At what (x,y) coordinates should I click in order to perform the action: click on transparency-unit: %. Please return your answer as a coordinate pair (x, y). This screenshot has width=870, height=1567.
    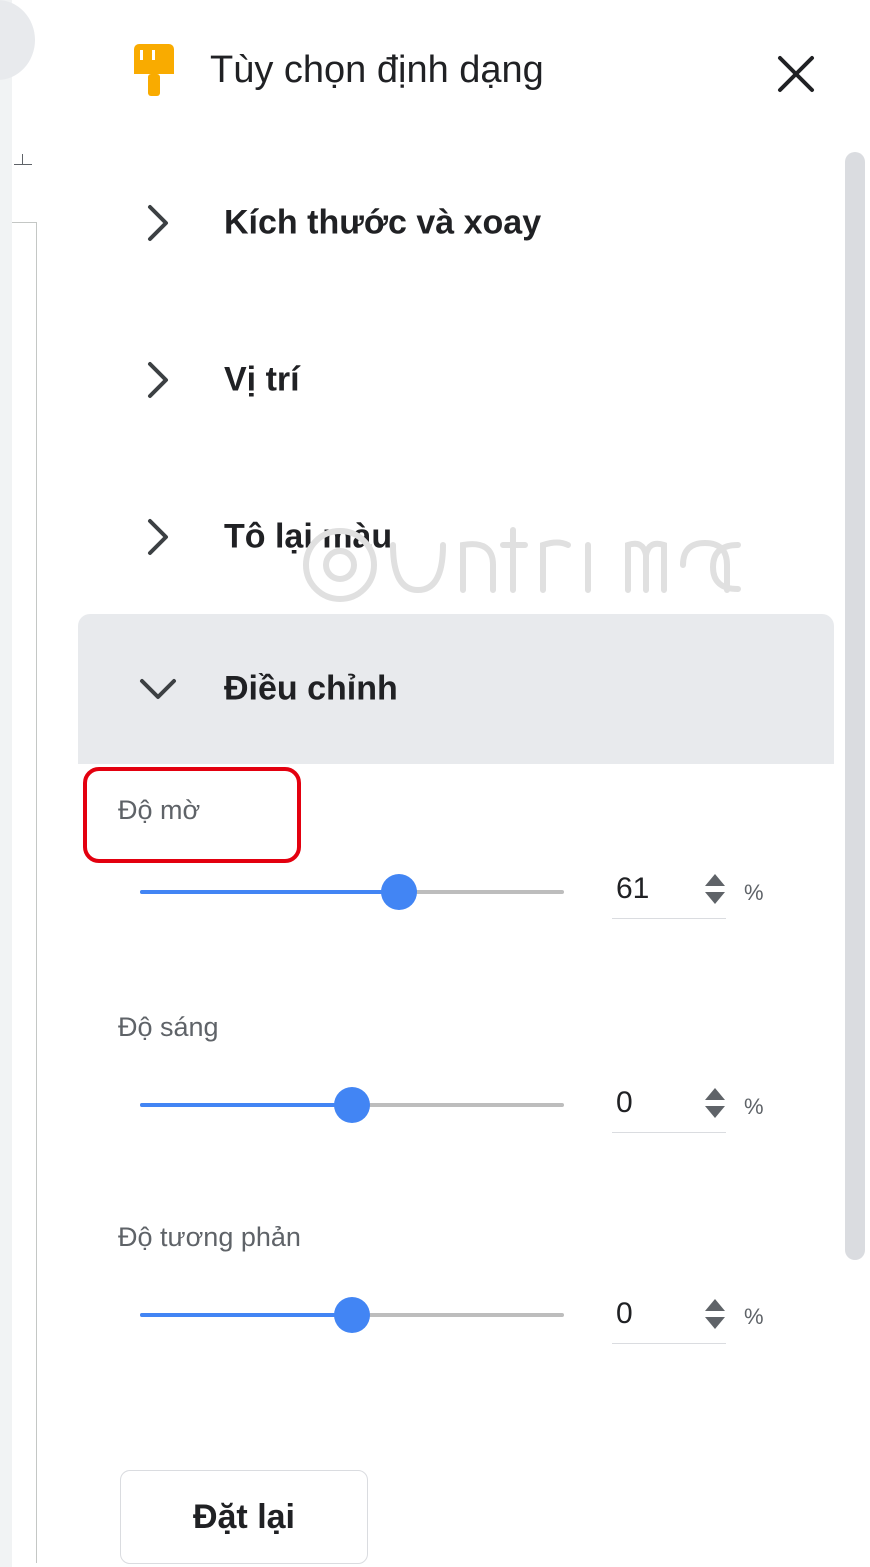
    Looking at the image, I should click on (754, 892).